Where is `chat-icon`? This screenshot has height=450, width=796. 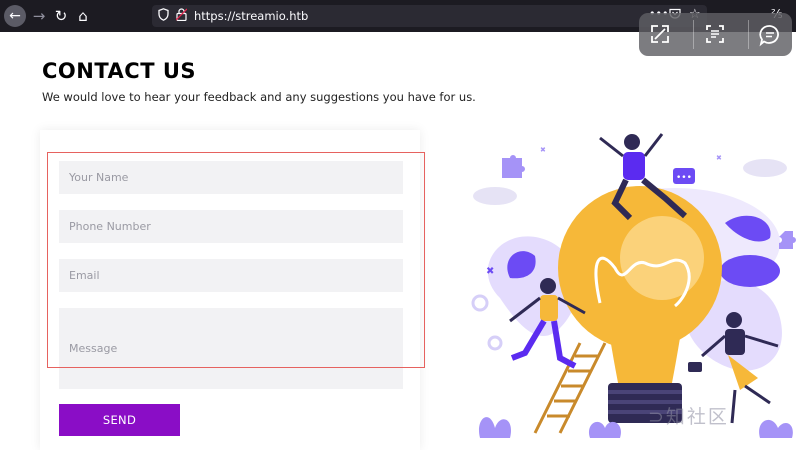
chat-icon is located at coordinates (770, 35).